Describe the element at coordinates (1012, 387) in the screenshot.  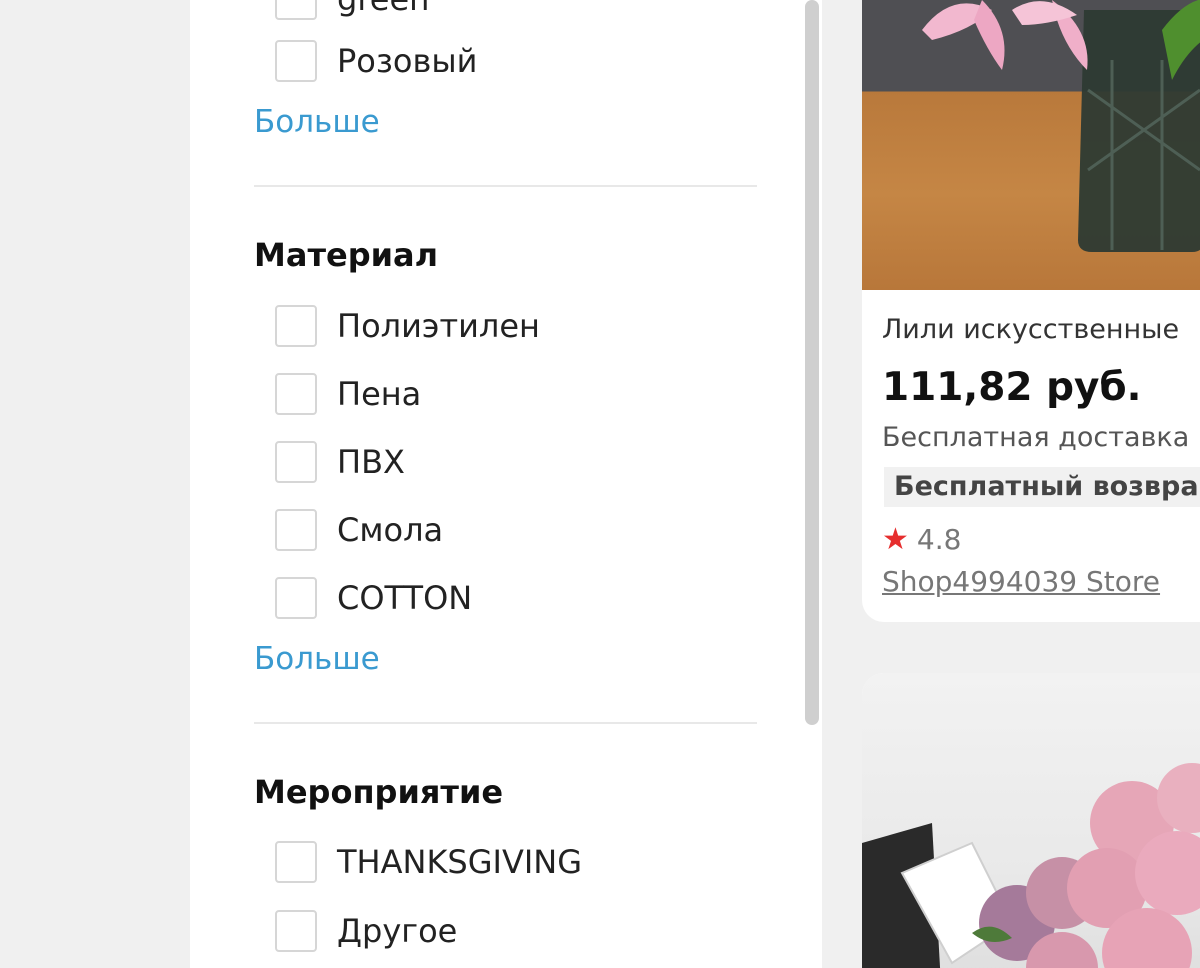
I see `product-price: 111,82 руб.` at that location.